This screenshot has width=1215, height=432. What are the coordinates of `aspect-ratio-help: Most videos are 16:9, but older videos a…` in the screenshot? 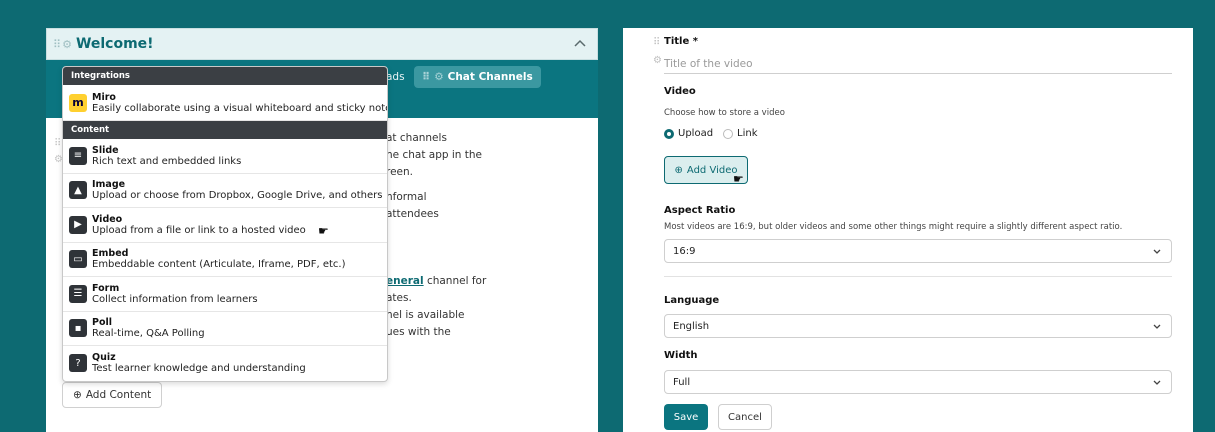 It's located at (893, 227).